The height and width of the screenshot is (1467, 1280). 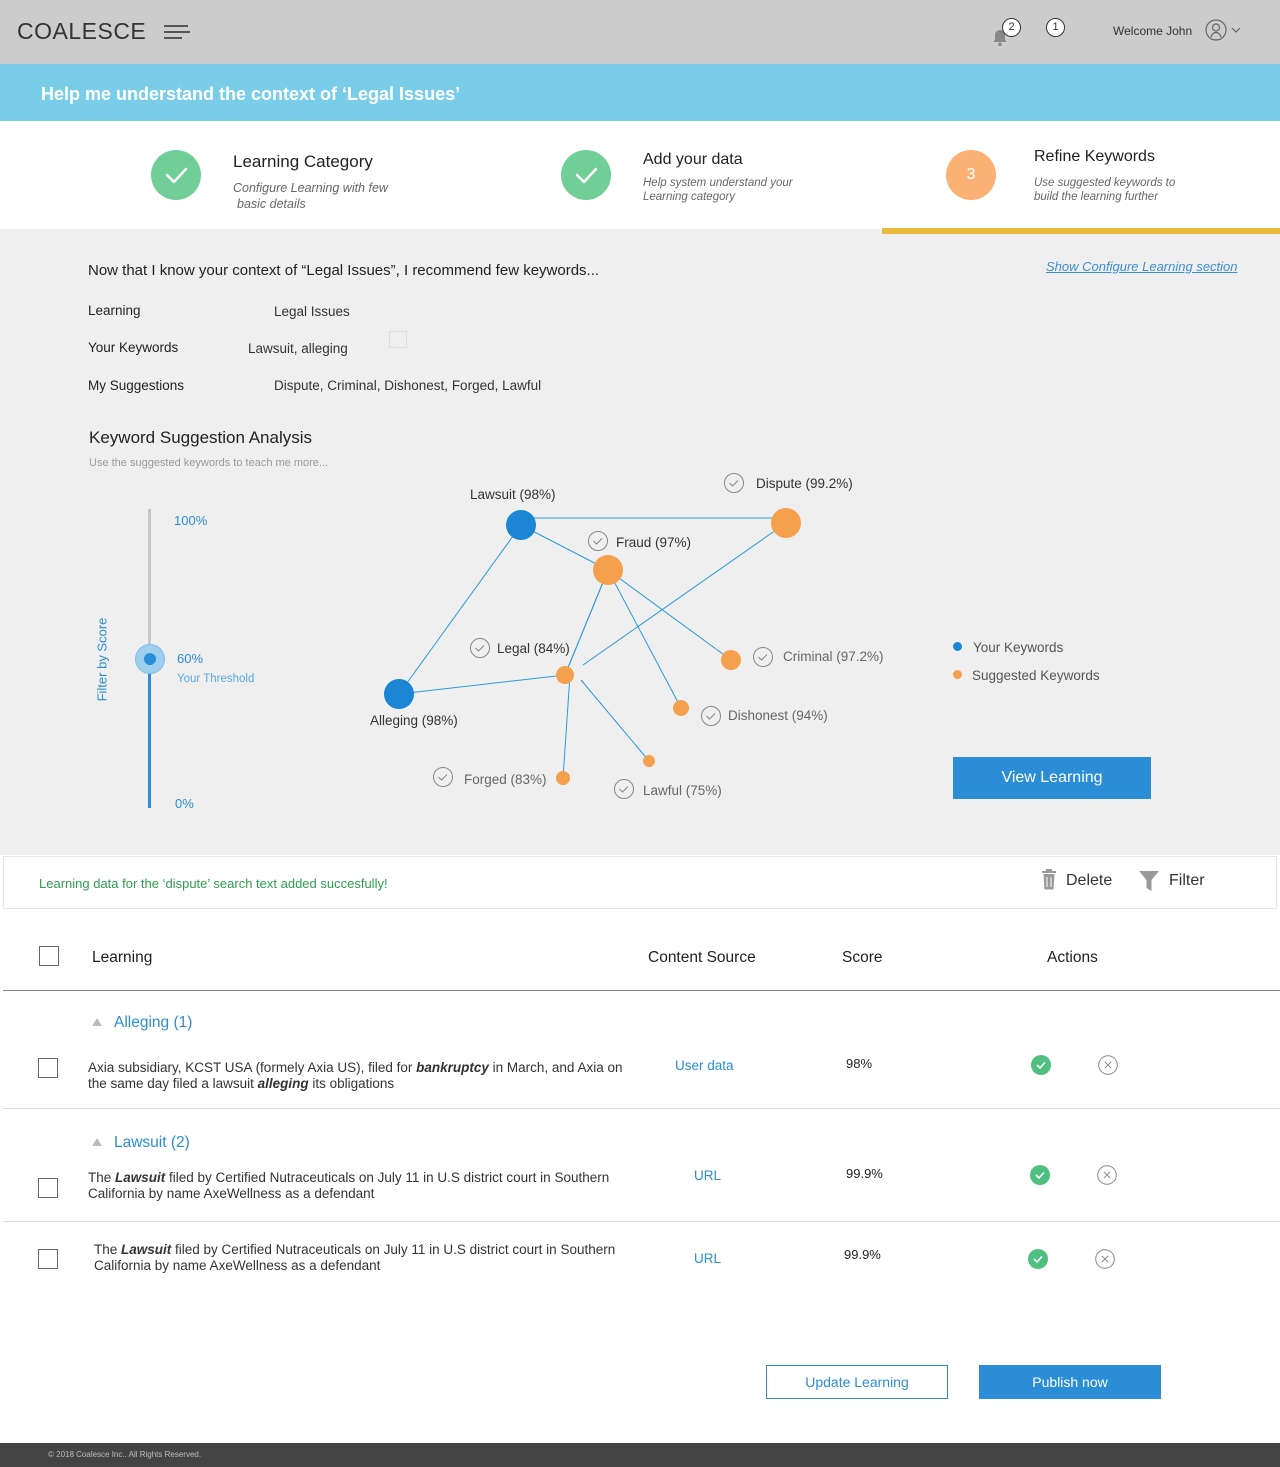 I want to click on filter-icon, so click(x=1149, y=881).